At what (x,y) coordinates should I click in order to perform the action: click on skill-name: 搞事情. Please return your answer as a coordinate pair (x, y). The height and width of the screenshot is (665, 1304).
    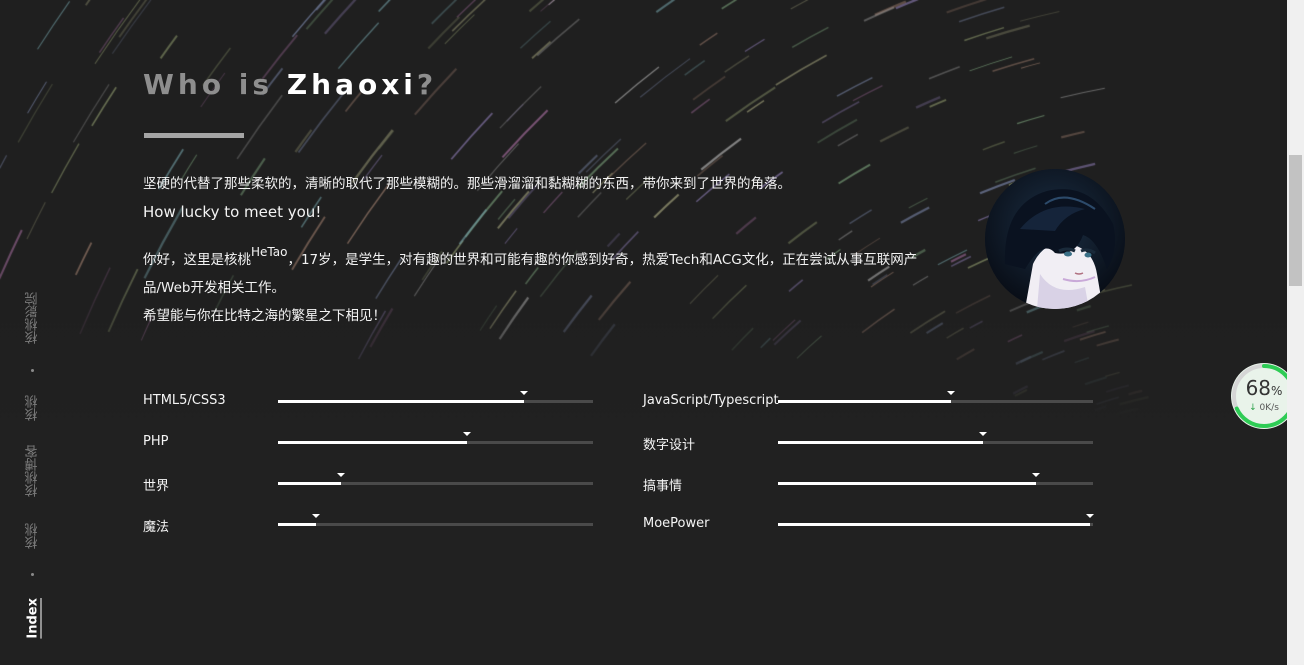
    Looking at the image, I should click on (663, 486).